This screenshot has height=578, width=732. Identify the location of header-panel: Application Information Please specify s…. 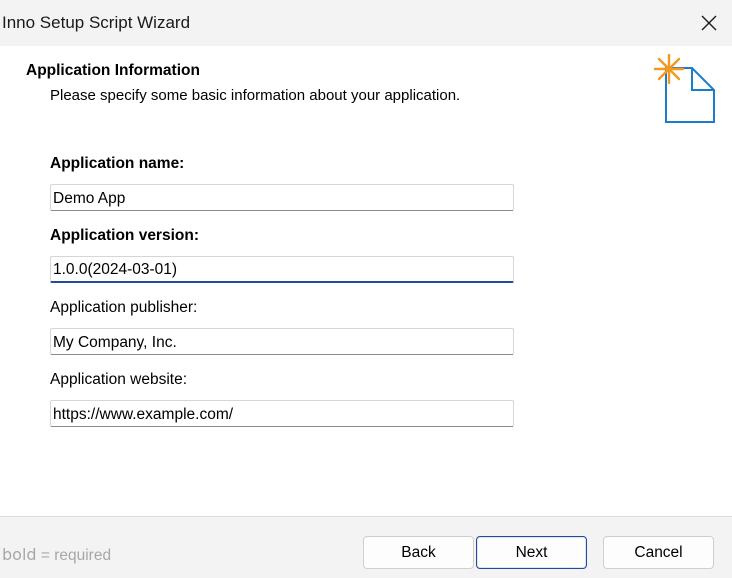
(366, 88).